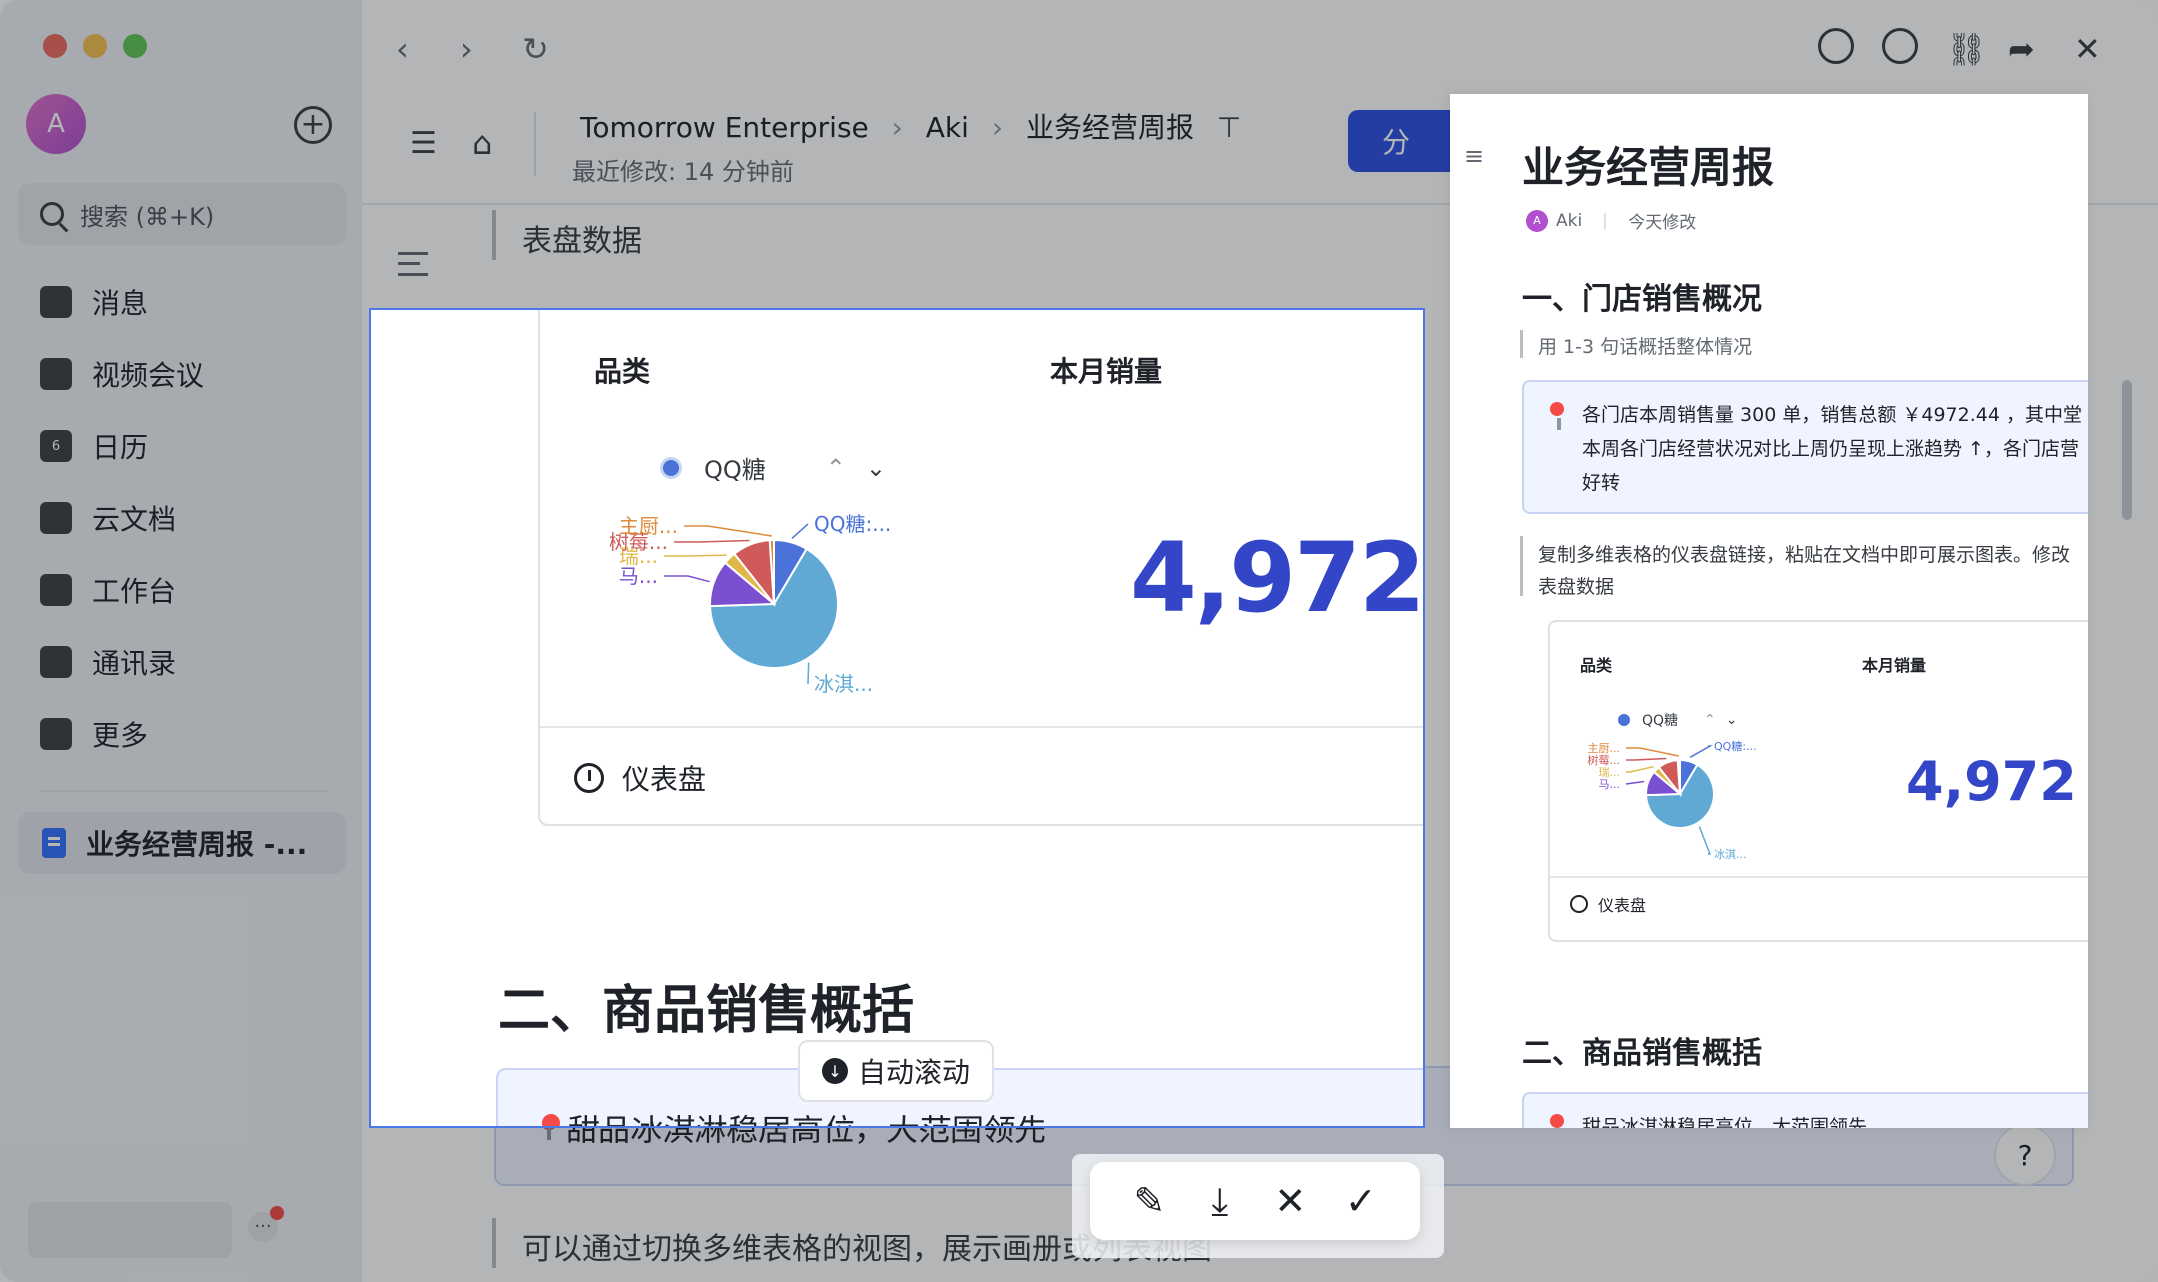 Image resolution: width=2158 pixels, height=1282 pixels. What do you see at coordinates (95, 46) in the screenshot?
I see `minimize-window-button` at bounding box center [95, 46].